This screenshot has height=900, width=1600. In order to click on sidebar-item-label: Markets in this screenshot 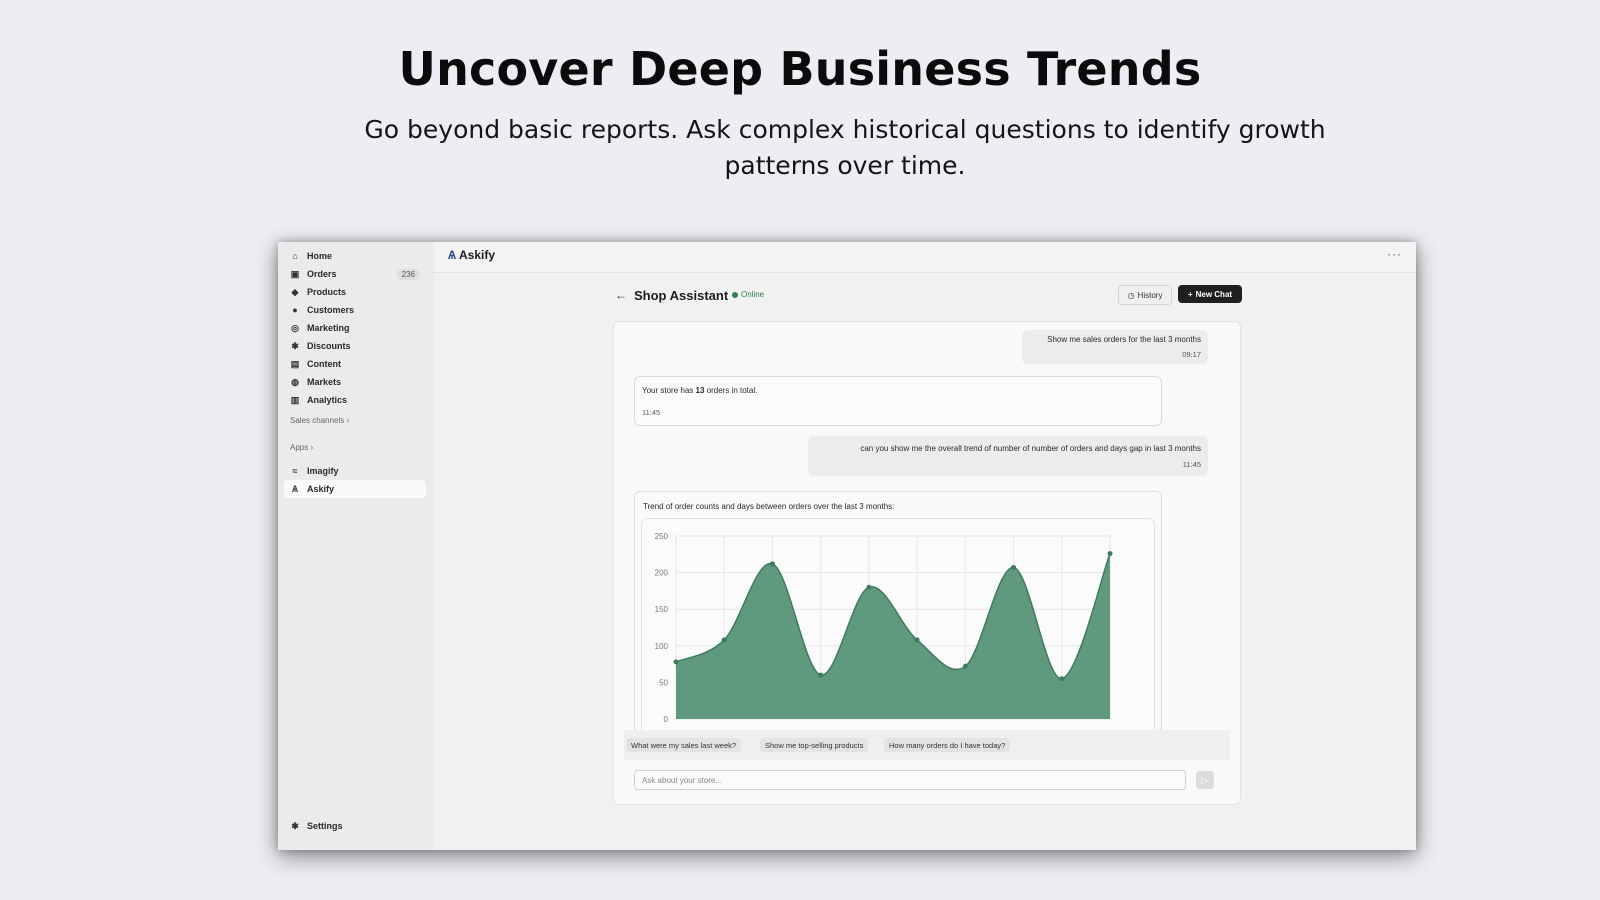, I will do `click(324, 382)`.